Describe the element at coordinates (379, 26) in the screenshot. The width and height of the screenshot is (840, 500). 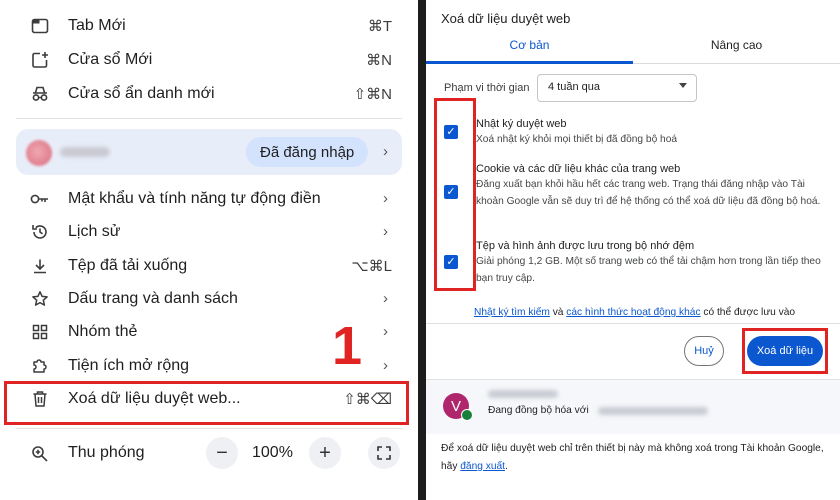
I see `shortcut-label: ⌘T` at that location.